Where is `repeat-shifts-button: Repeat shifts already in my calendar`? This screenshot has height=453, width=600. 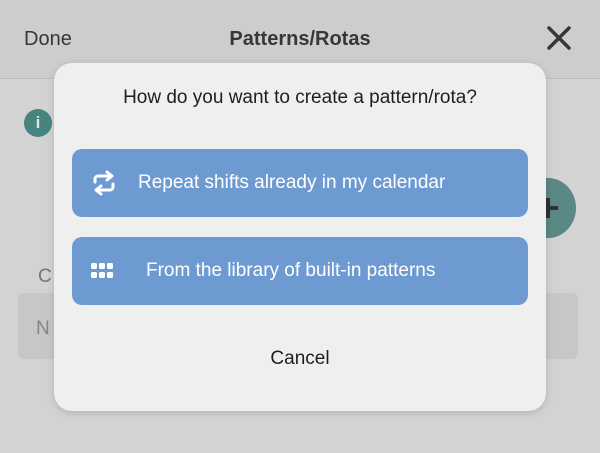
repeat-shifts-button: Repeat shifts already in my calendar is located at coordinates (300, 183).